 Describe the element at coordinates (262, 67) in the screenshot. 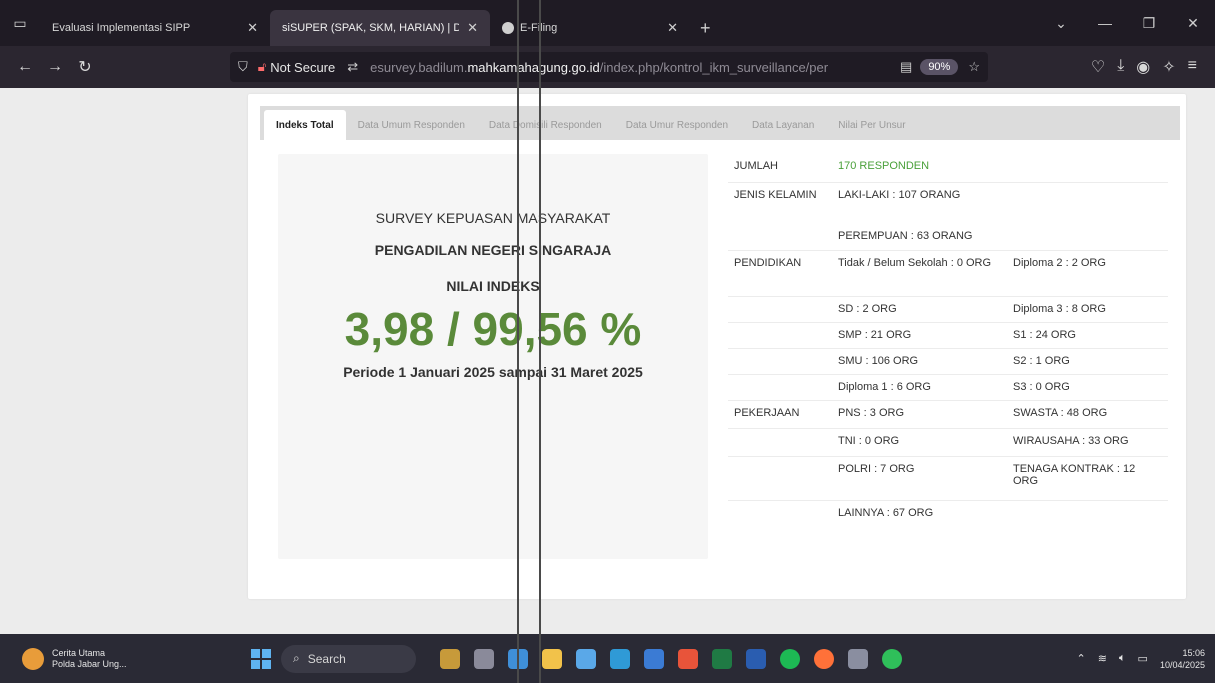

I see `not-secure-lock-icon: 🔓︎` at that location.